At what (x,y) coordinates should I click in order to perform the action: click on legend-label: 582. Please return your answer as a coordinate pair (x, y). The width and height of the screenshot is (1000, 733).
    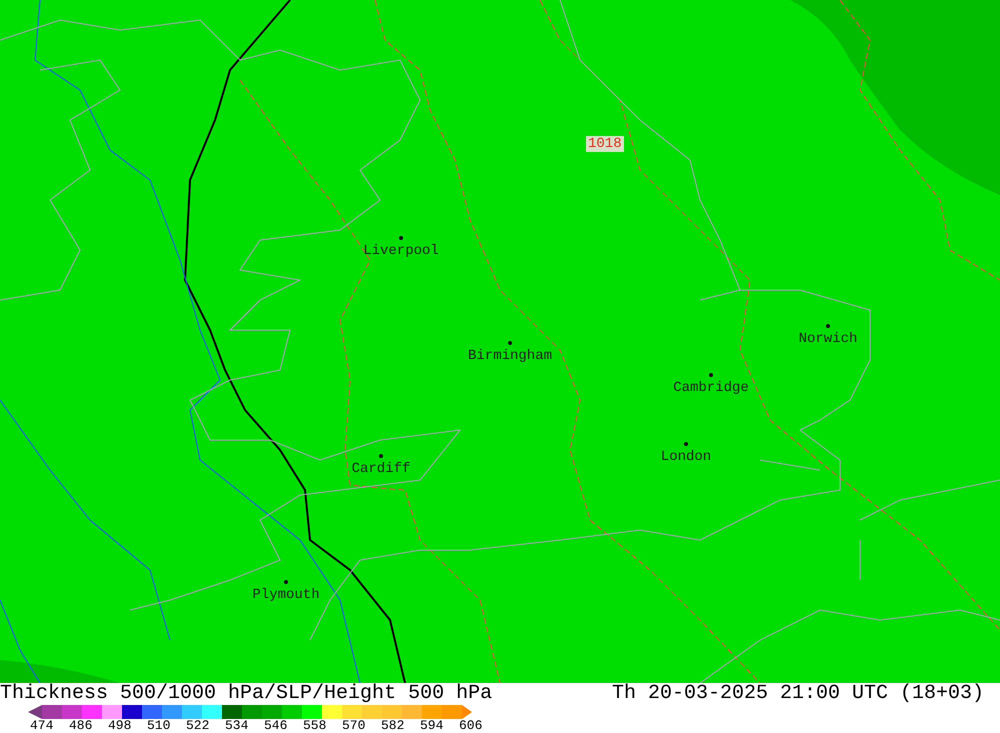
    Looking at the image, I should click on (393, 726).